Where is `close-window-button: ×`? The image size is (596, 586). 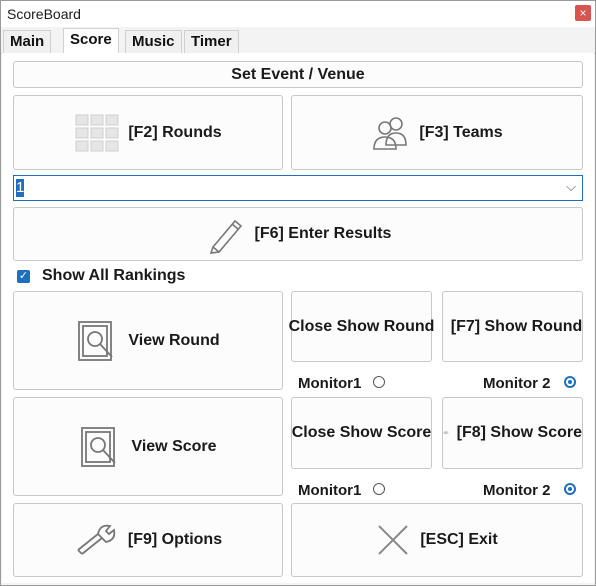
close-window-button: × is located at coordinates (583, 13).